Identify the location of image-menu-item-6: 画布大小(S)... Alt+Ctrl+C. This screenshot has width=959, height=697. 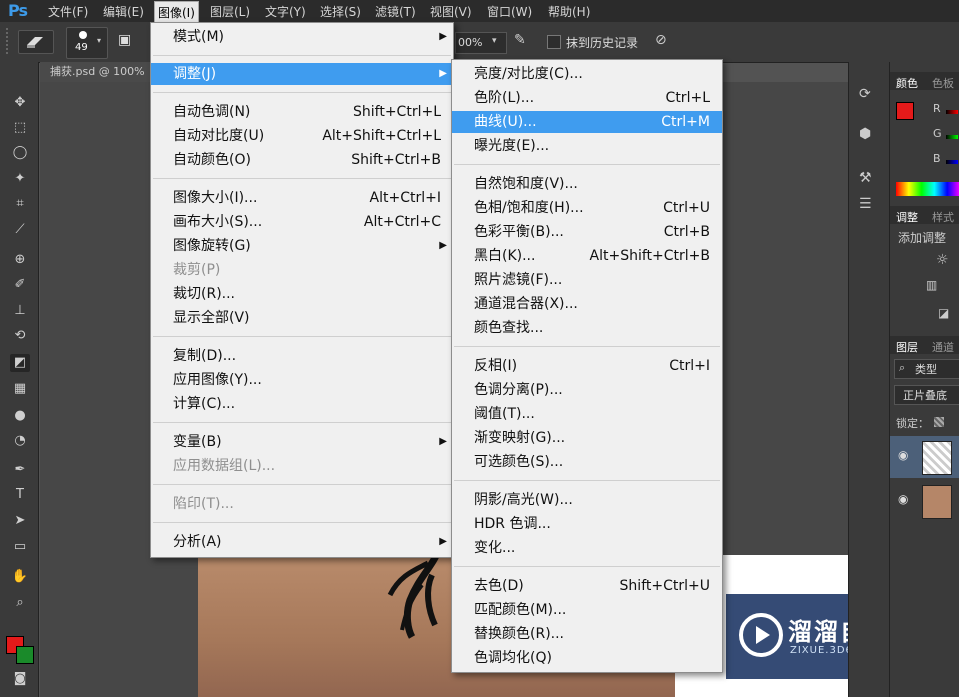
(302, 222).